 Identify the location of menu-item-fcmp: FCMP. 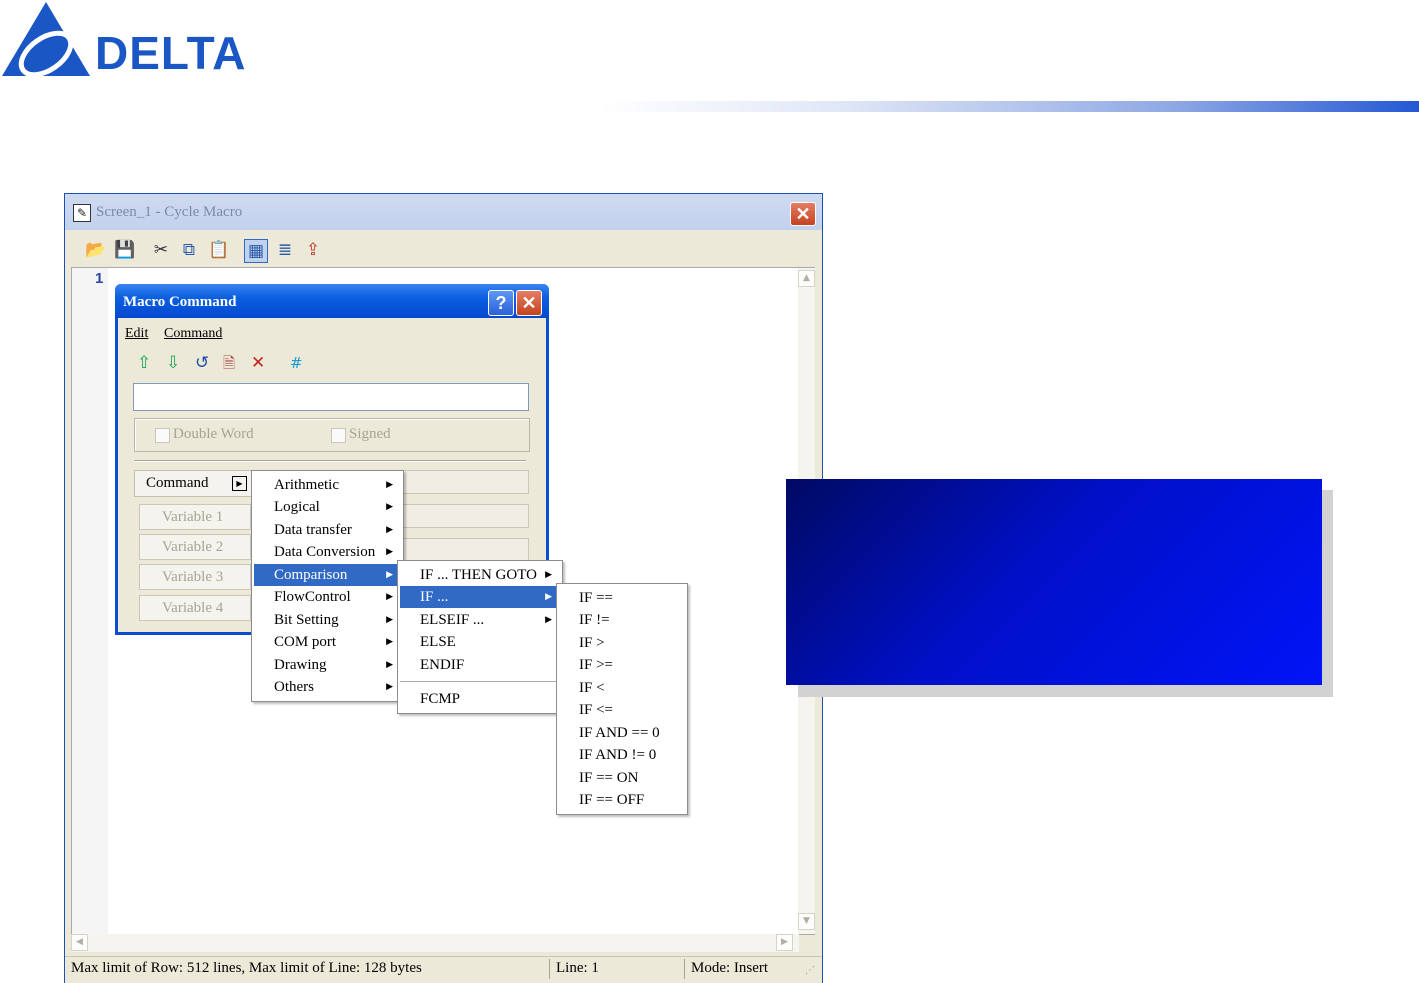
(480, 699).